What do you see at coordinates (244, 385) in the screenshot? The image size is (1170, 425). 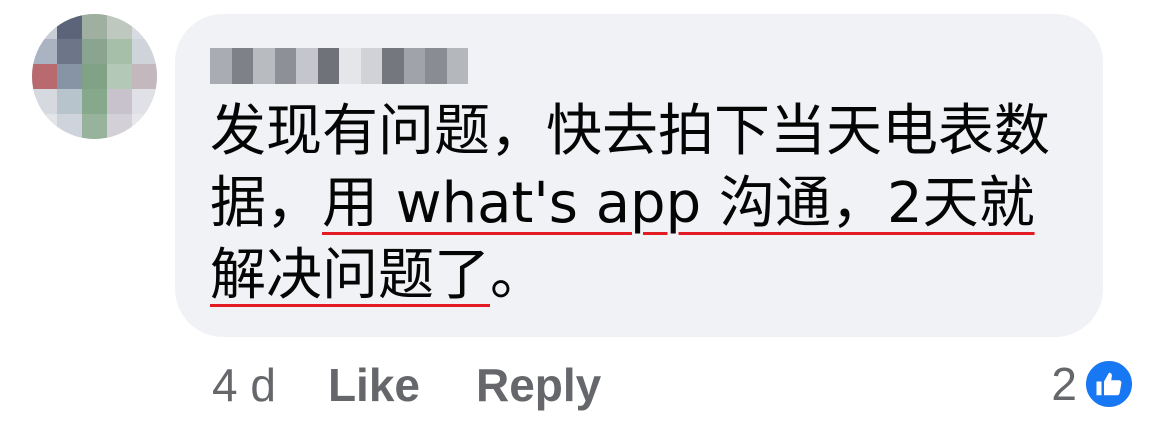 I see `timestamp: 4 d` at bounding box center [244, 385].